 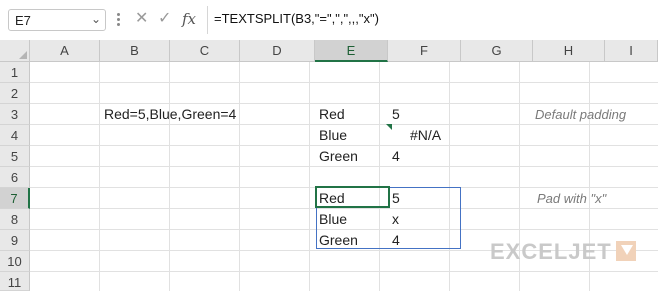 What do you see at coordinates (15, 72) in the screenshot?
I see `row-header-1: 1` at bounding box center [15, 72].